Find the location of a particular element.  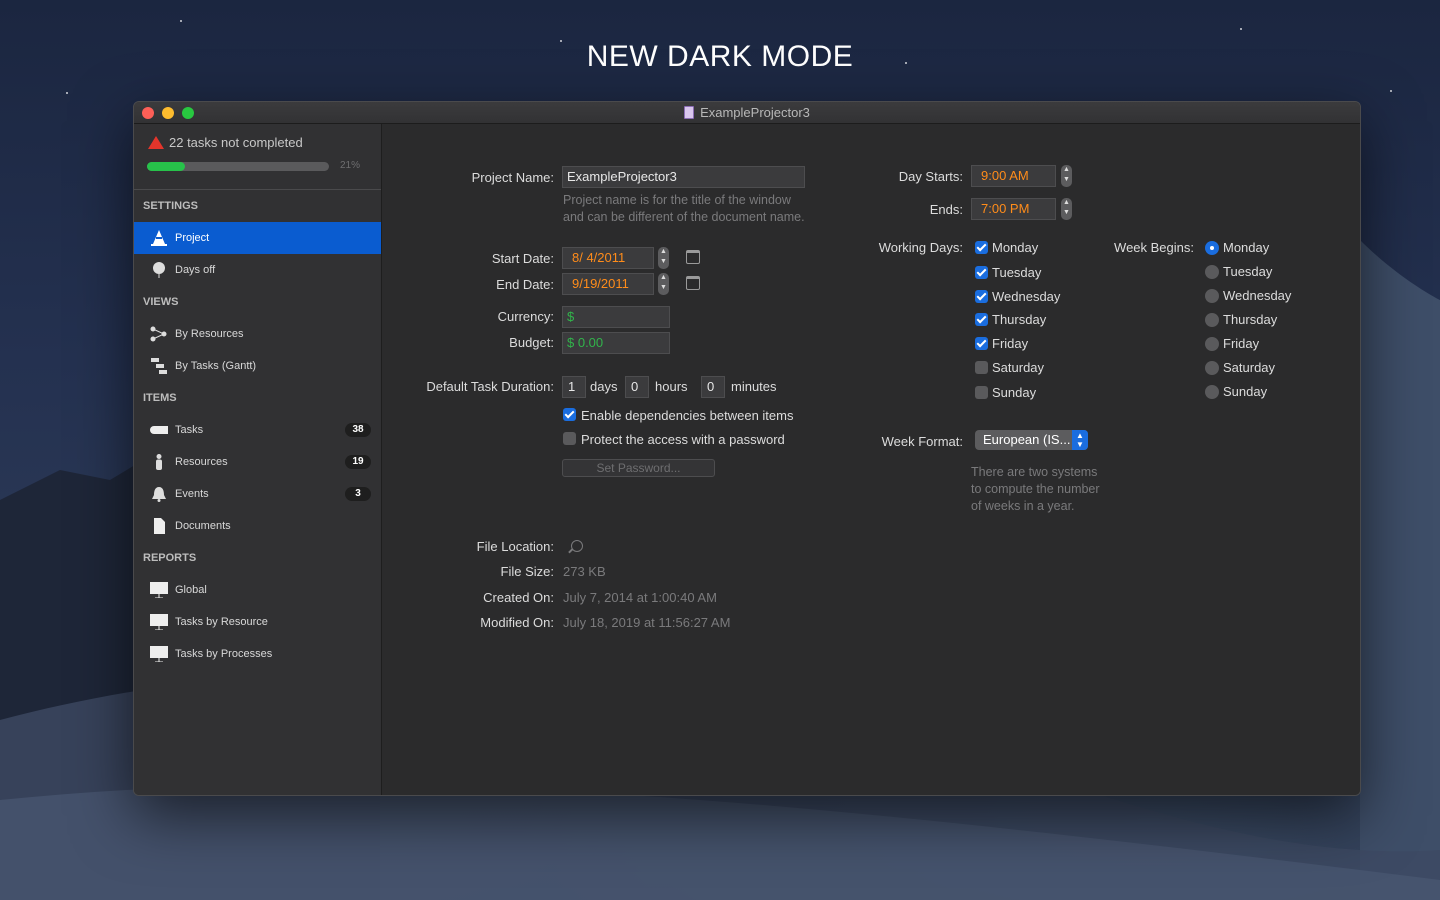

sidebar-item-resources: Resources 19 is located at coordinates (257, 462).